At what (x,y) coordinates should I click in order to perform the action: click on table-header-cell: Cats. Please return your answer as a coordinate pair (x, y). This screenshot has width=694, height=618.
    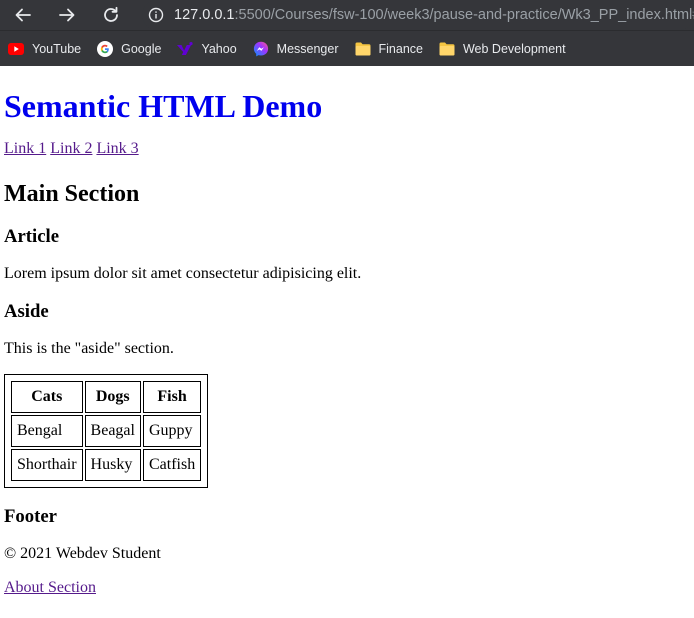
    Looking at the image, I should click on (47, 397).